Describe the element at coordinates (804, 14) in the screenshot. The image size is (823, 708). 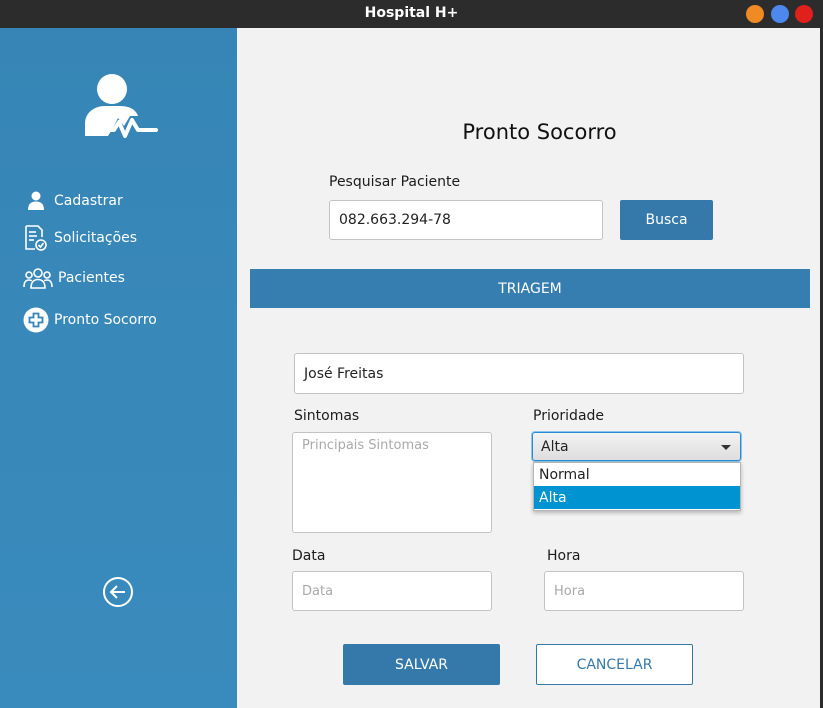
I see `close-button` at that location.